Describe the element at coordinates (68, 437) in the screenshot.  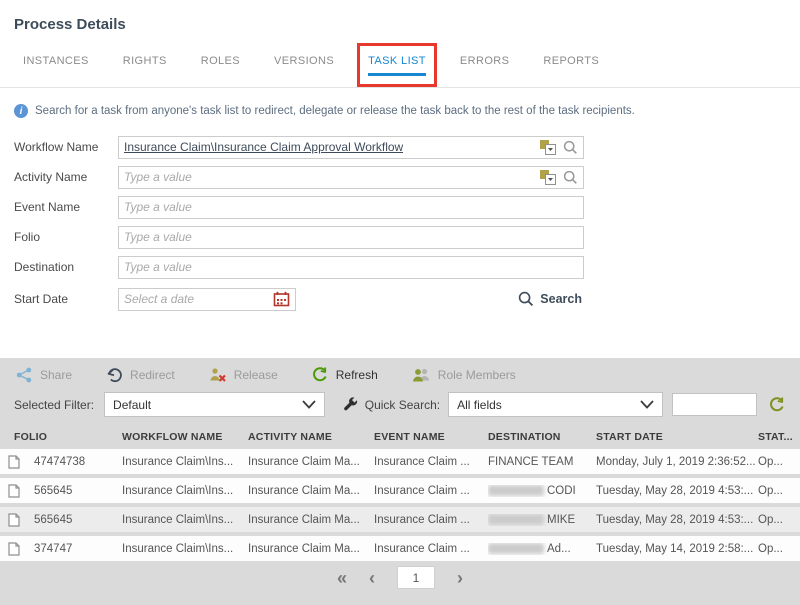
I see `col-folio: FOLIO` at that location.